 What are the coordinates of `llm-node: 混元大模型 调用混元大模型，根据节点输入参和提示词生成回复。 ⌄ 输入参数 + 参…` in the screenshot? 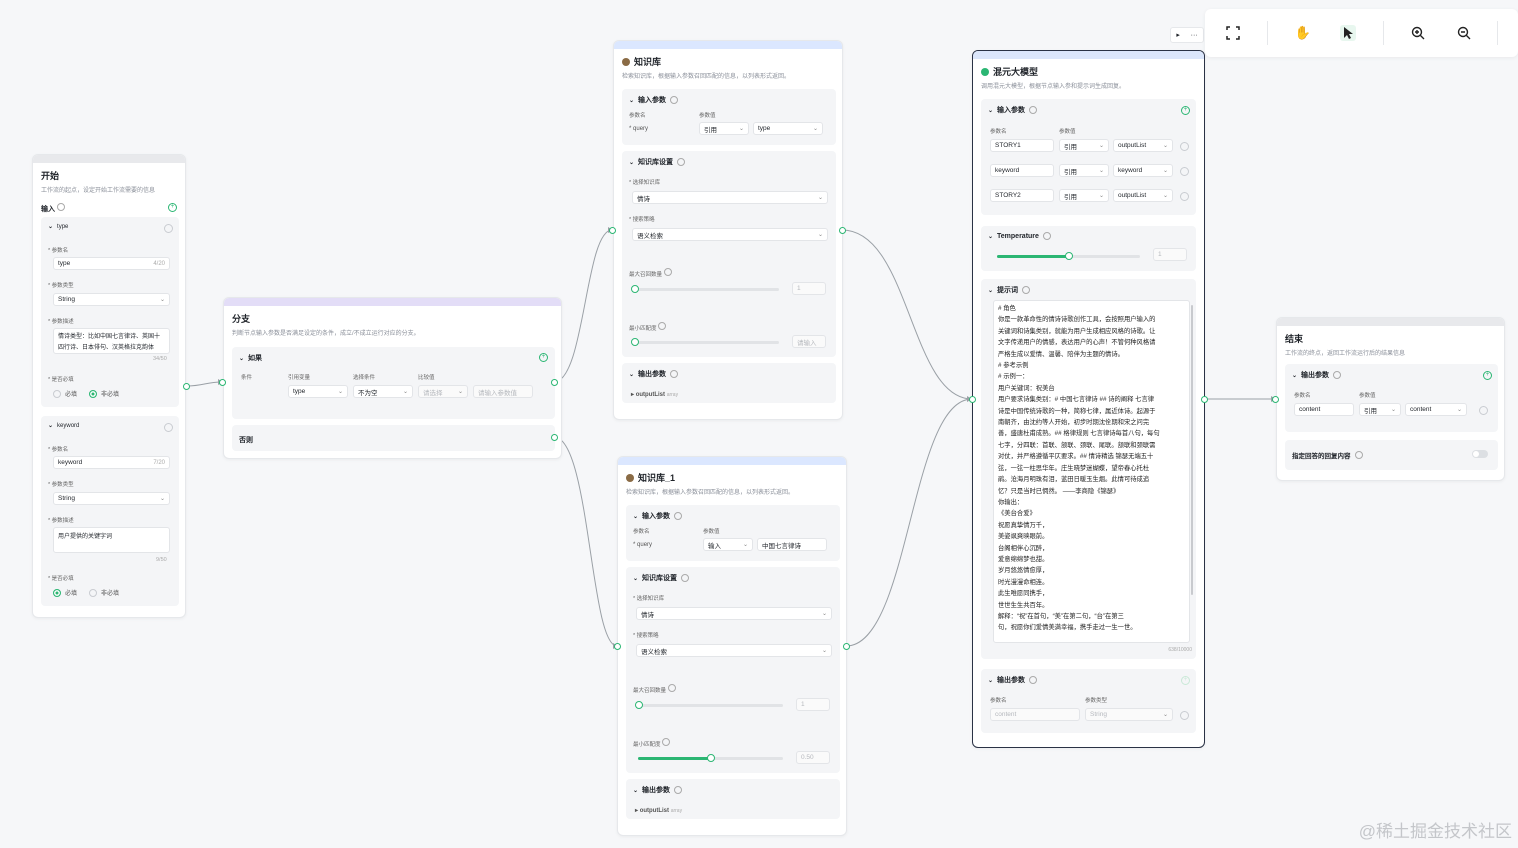 It's located at (1088, 399).